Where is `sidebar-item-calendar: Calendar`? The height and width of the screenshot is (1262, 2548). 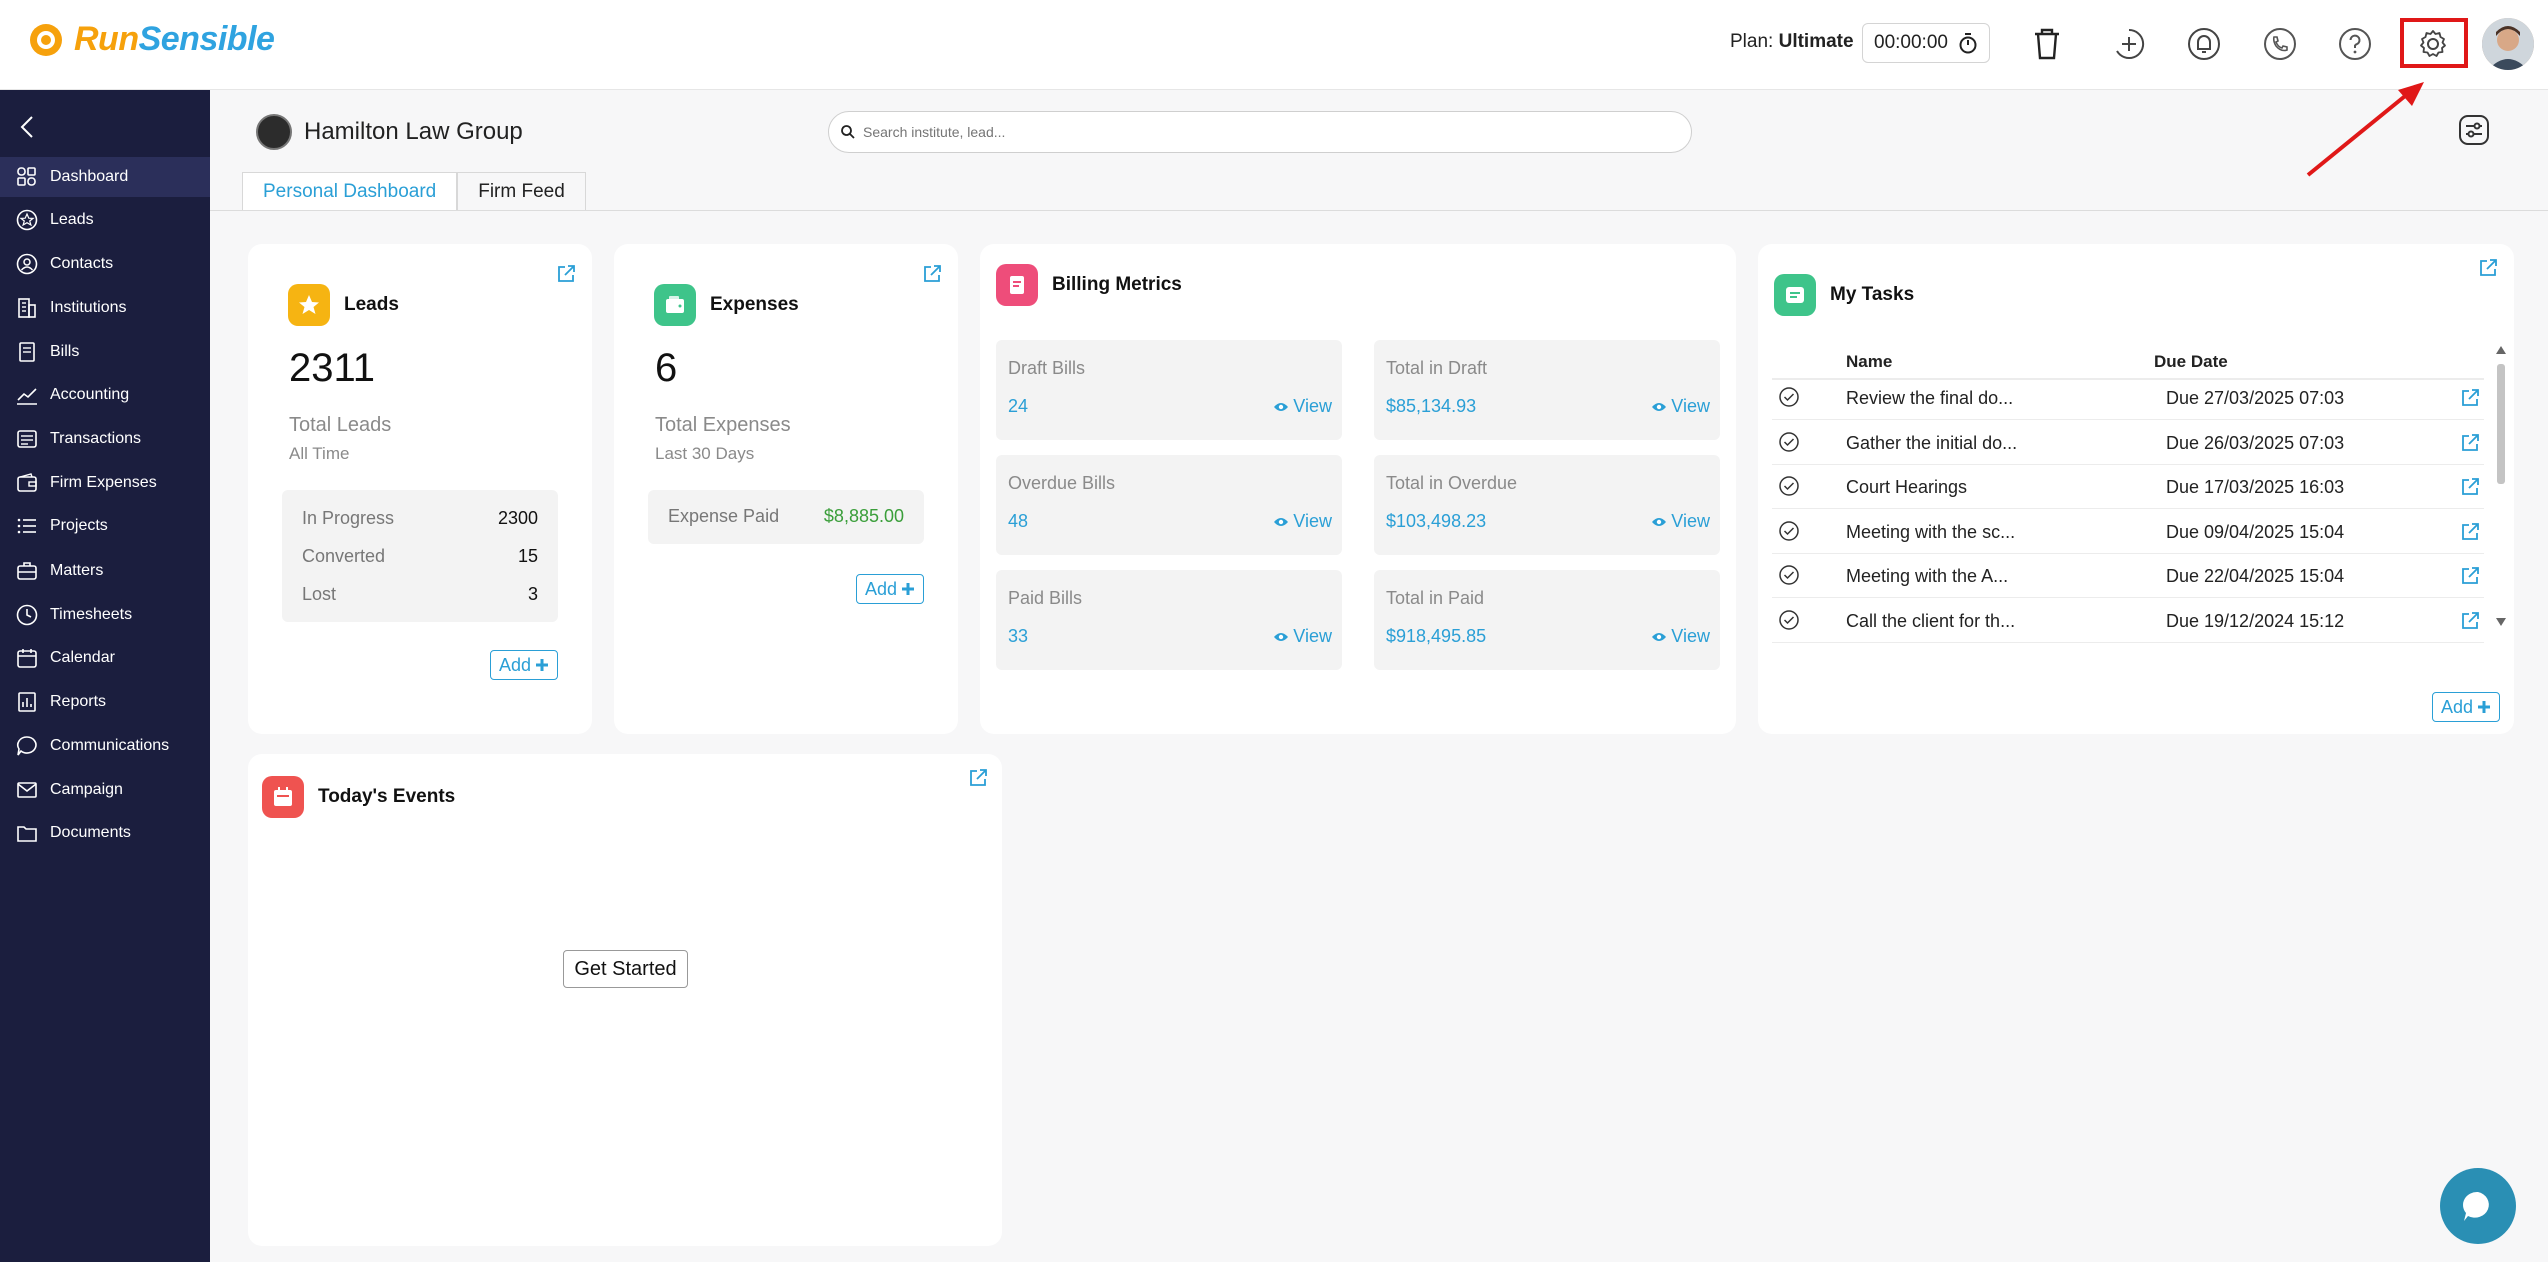 sidebar-item-calendar: Calendar is located at coordinates (105, 658).